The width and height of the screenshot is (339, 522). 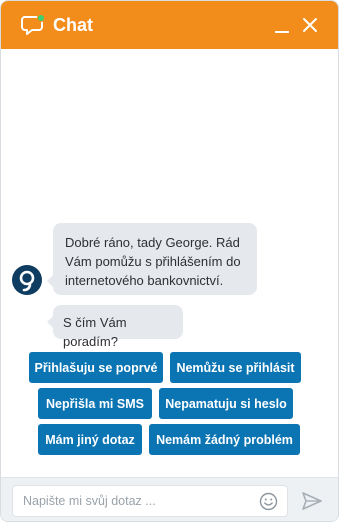 What do you see at coordinates (312, 501) in the screenshot?
I see `send-icon` at bounding box center [312, 501].